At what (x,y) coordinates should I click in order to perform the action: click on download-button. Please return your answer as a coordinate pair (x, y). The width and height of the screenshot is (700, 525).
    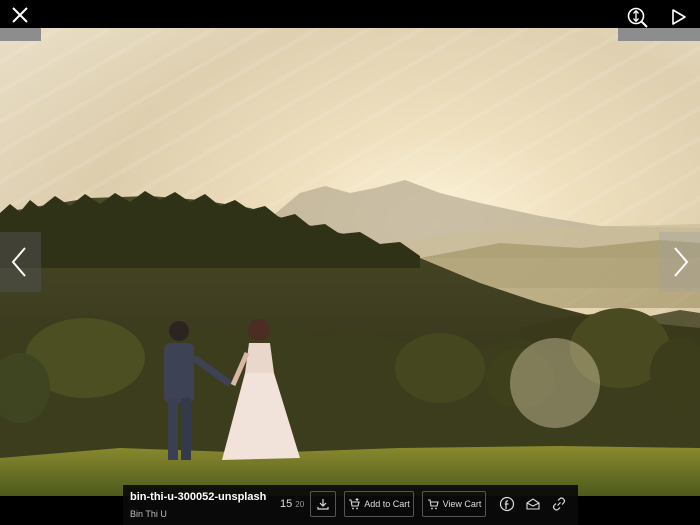
    Looking at the image, I should click on (323, 504).